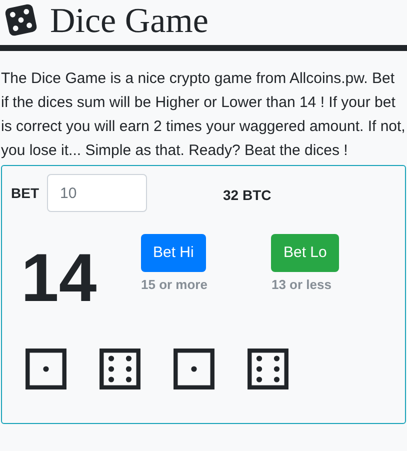 The height and width of the screenshot is (451, 407). I want to click on dice-sum: 14, so click(59, 275).